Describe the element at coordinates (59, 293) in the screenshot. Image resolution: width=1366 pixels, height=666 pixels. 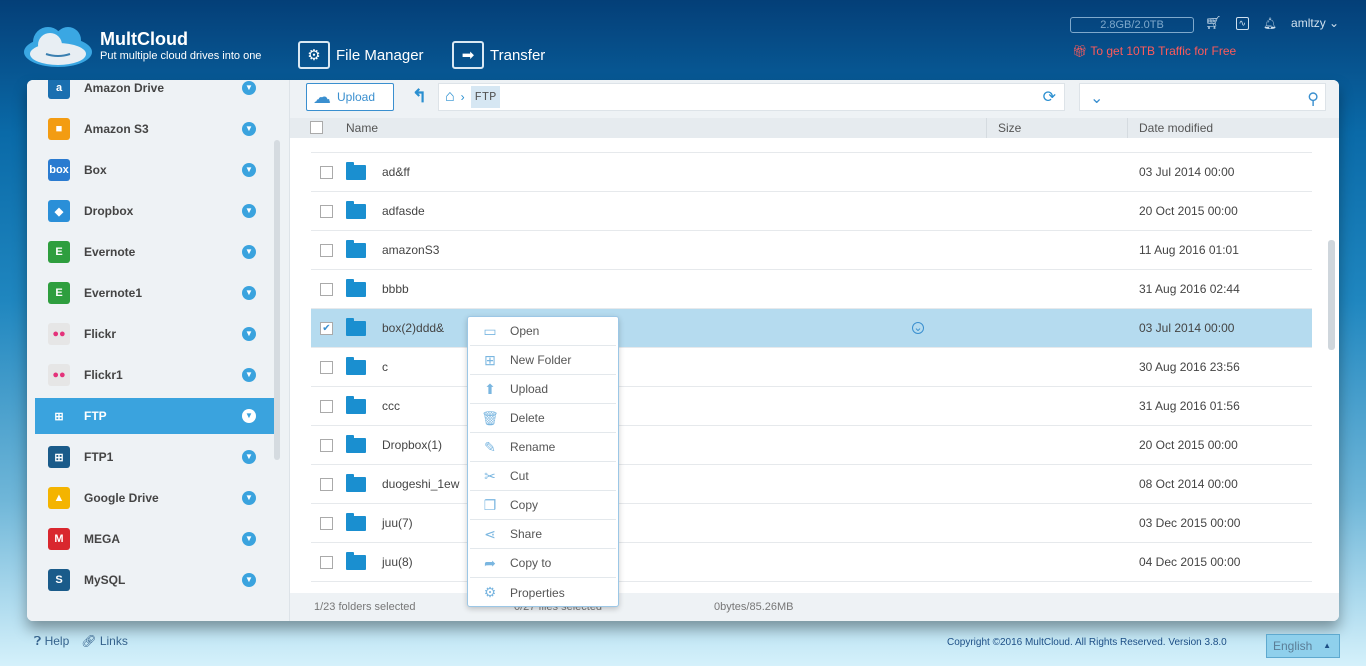
I see `service-icon: E` at that location.